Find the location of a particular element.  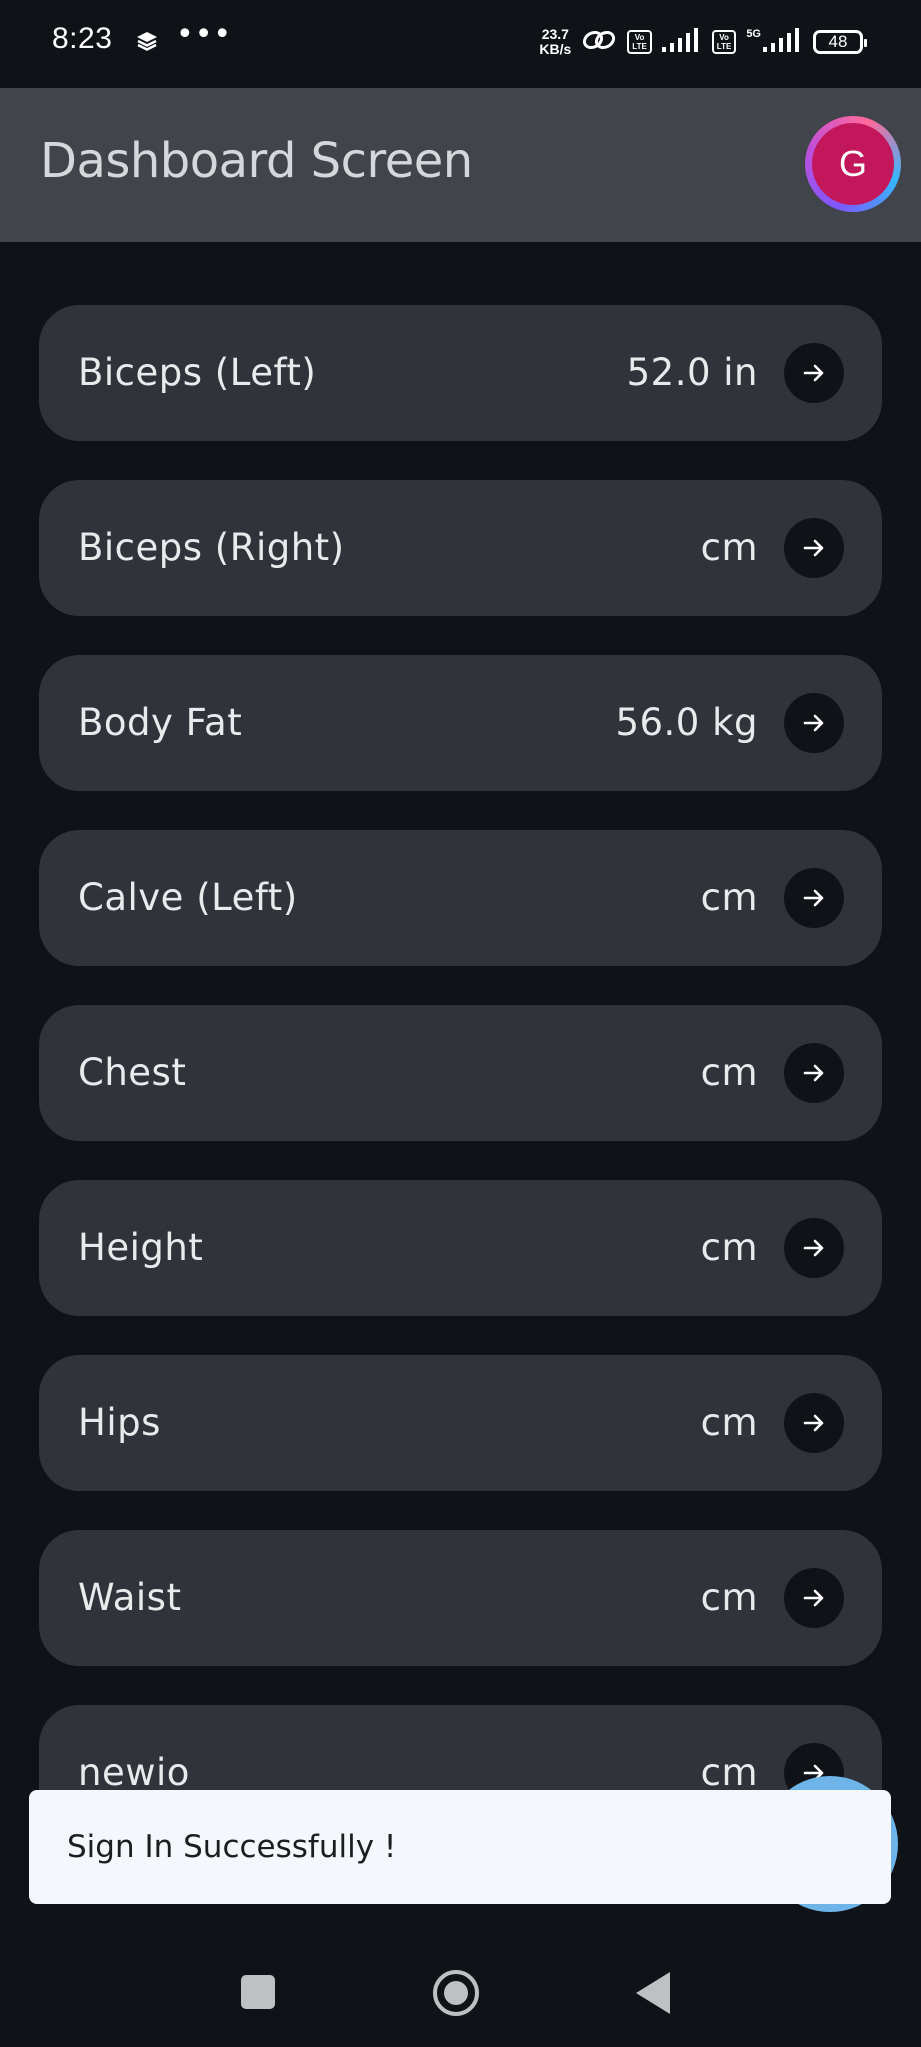

volte-2-line-1: Vo is located at coordinates (724, 37).